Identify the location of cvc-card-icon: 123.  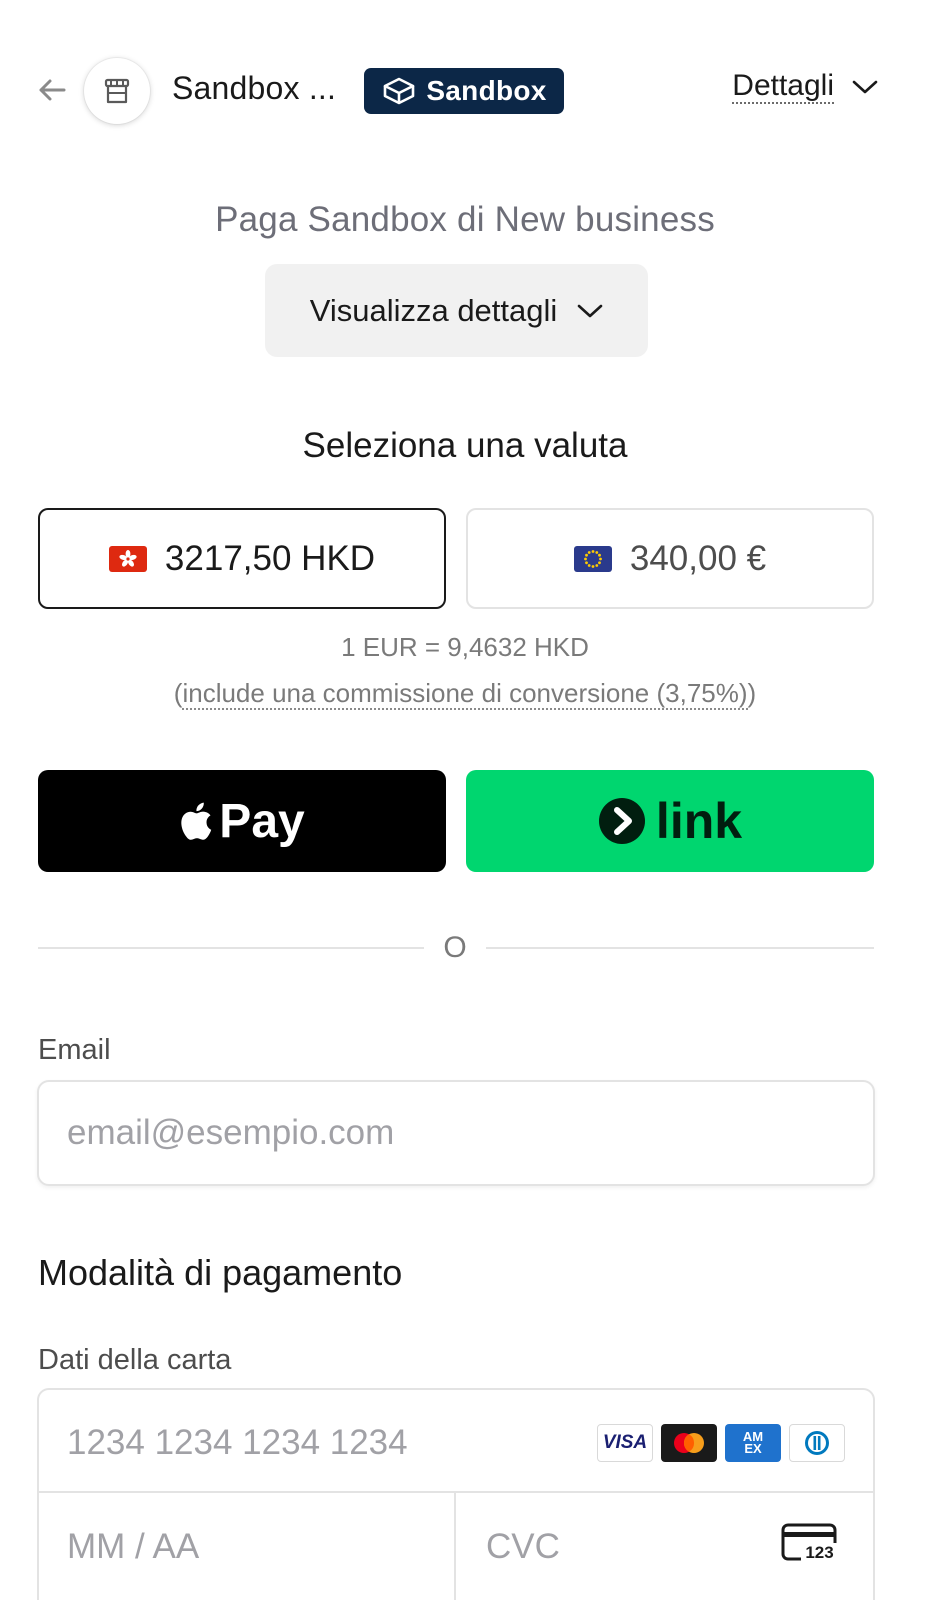
(809, 1542).